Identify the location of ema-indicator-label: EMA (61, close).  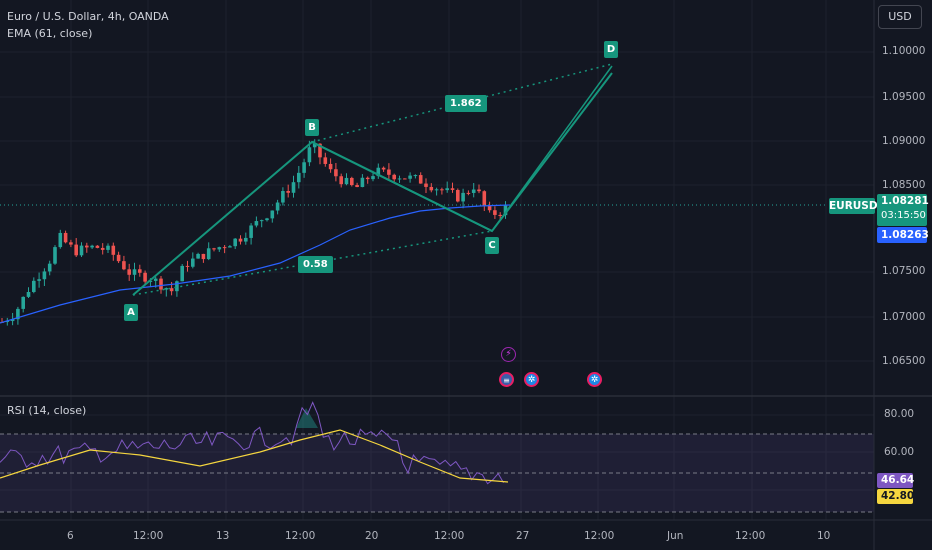
(49, 33).